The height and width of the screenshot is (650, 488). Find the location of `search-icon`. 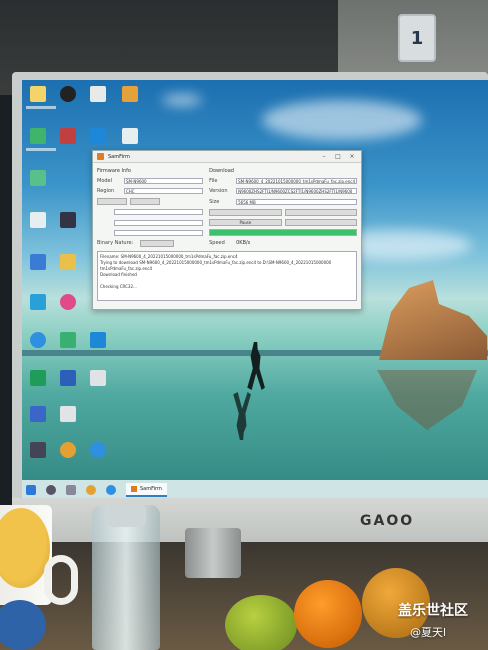

search-icon is located at coordinates (51, 490).